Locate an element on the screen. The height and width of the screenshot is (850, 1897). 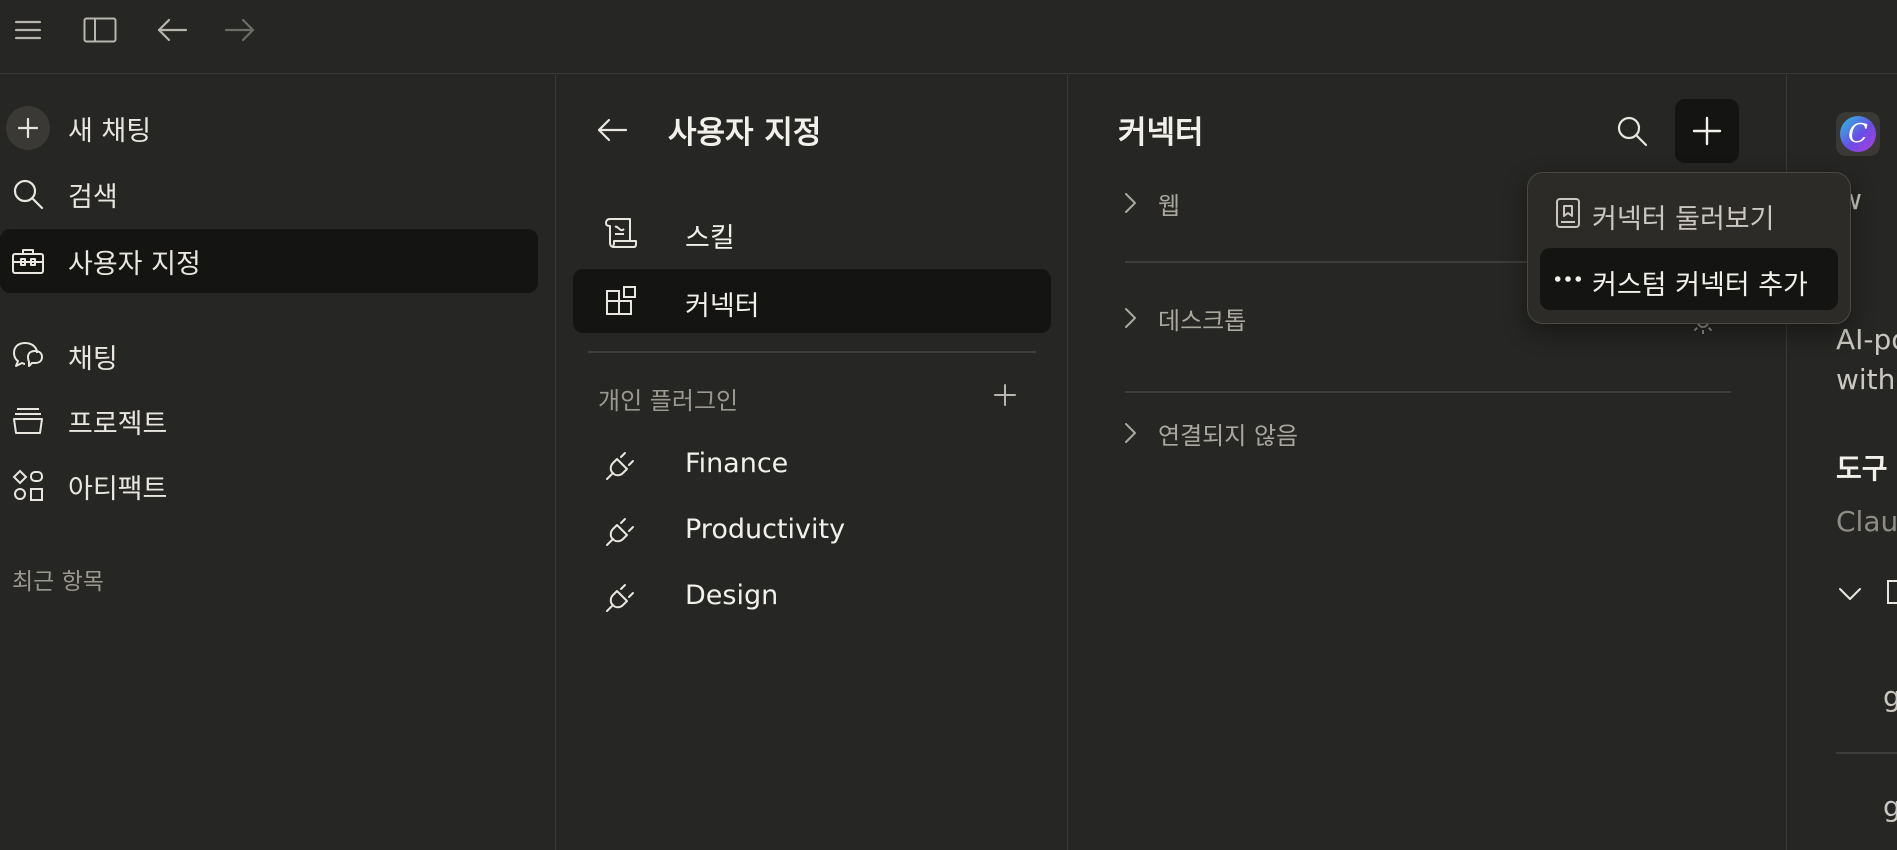
app-icon: C is located at coordinates (1858, 134).